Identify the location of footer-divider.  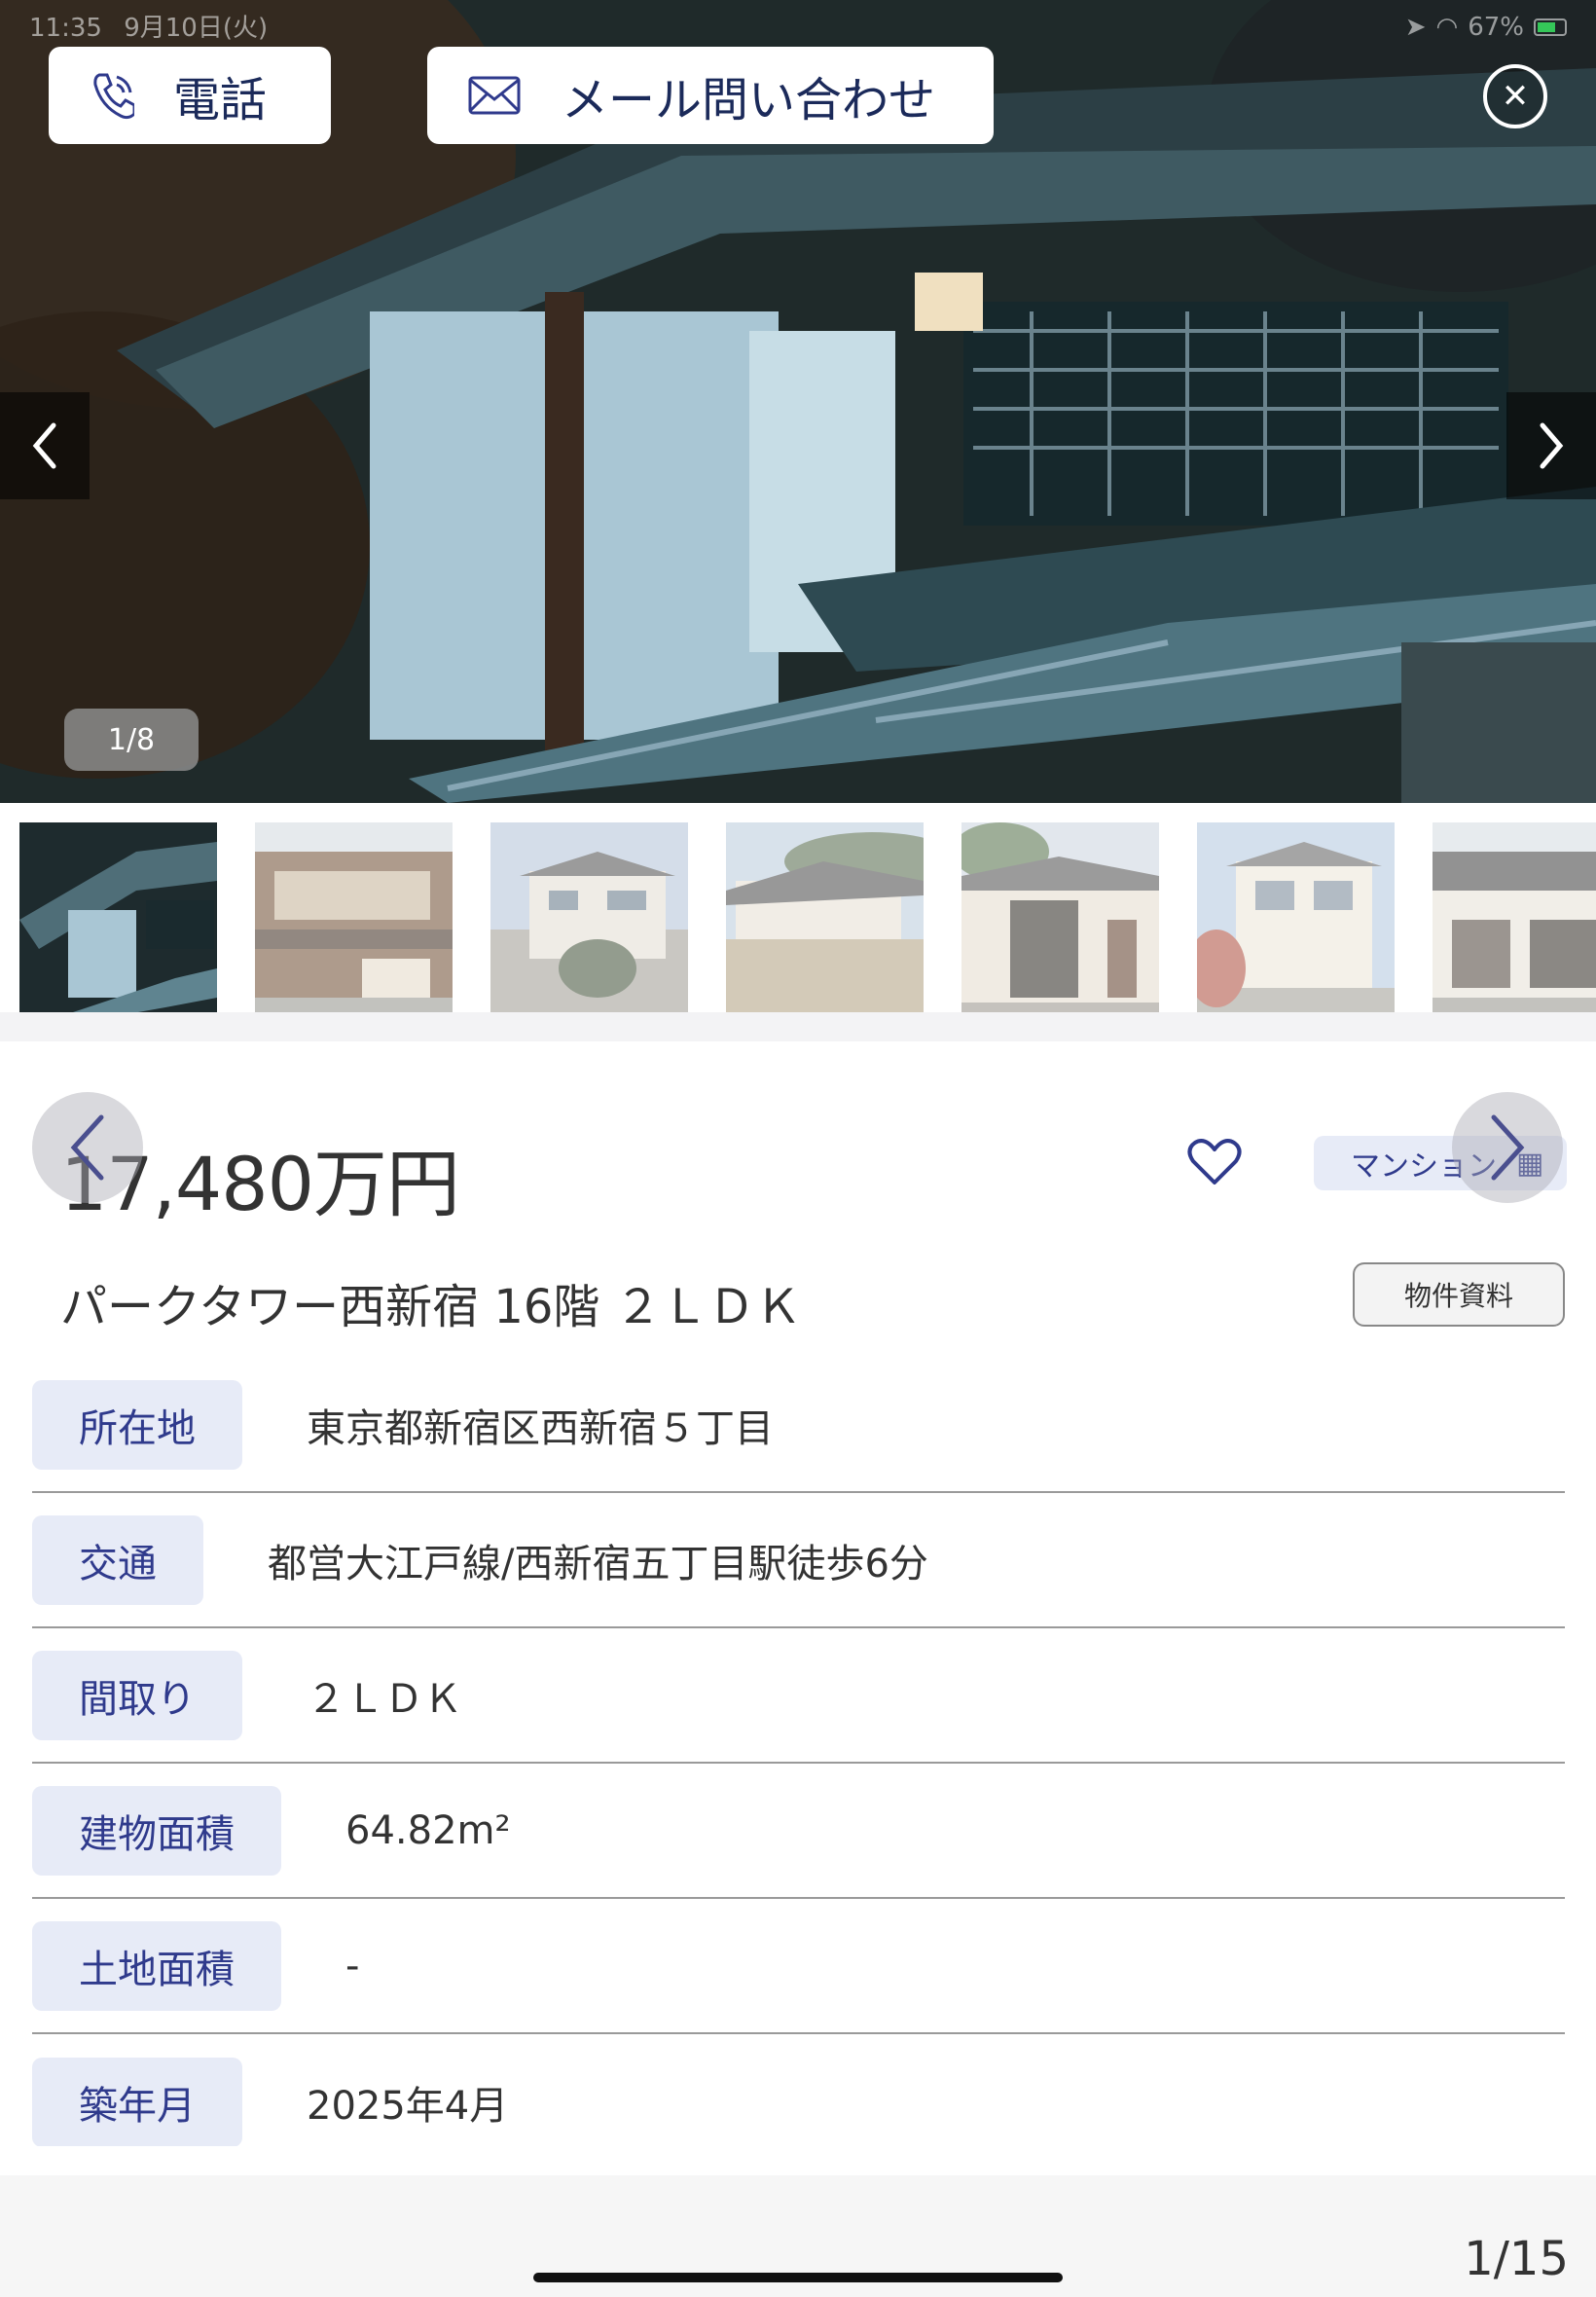
(798, 2160).